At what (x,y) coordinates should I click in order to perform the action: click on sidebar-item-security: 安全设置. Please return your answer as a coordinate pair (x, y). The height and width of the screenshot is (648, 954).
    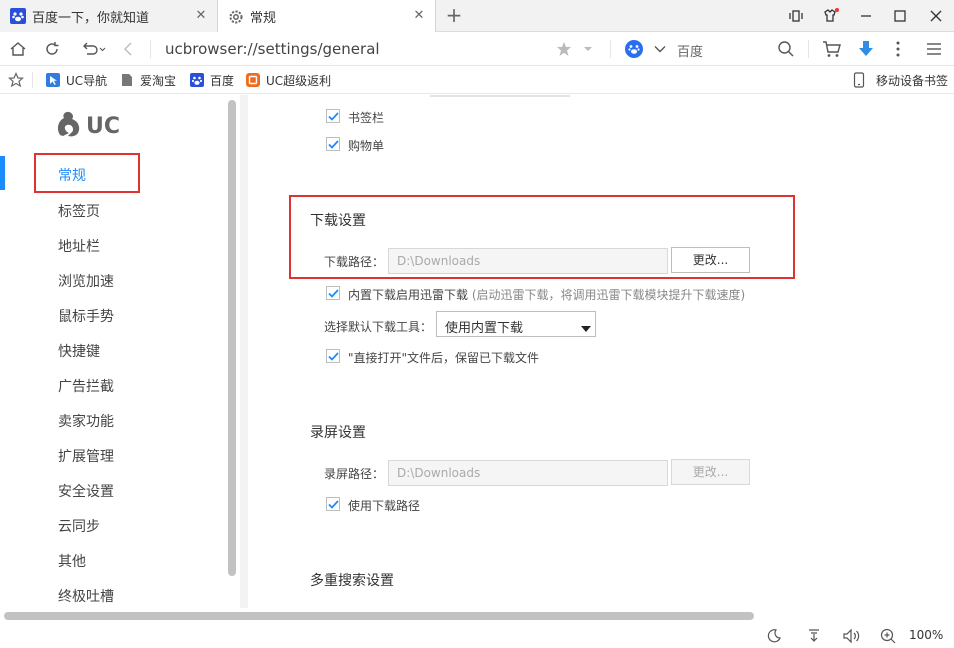
    Looking at the image, I should click on (86, 491).